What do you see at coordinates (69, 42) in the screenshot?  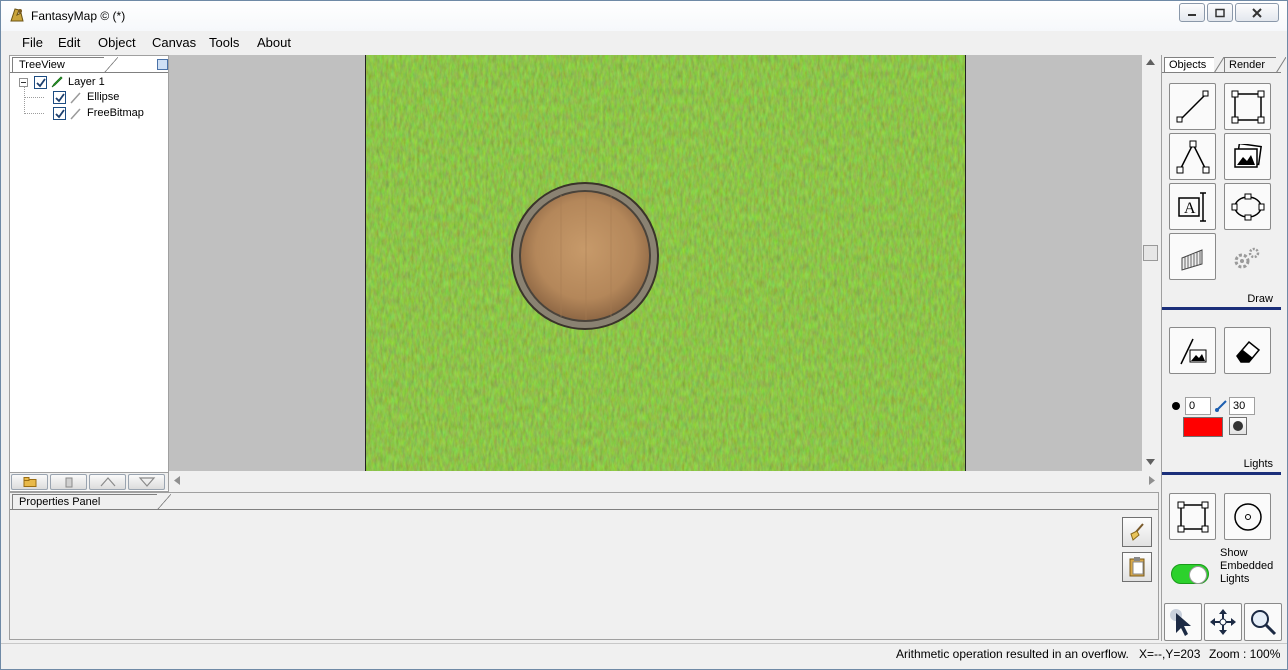 I see `menu-edit: Edit` at bounding box center [69, 42].